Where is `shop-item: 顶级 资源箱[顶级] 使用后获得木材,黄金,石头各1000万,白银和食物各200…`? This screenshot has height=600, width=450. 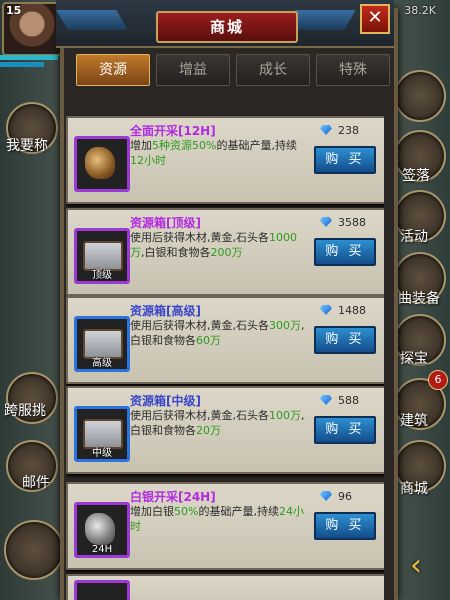 shop-item: 顶级 资源箱[顶级] 使用后获得木材,黄金,石头各1000万,白银和食物各200… is located at coordinates (225, 252).